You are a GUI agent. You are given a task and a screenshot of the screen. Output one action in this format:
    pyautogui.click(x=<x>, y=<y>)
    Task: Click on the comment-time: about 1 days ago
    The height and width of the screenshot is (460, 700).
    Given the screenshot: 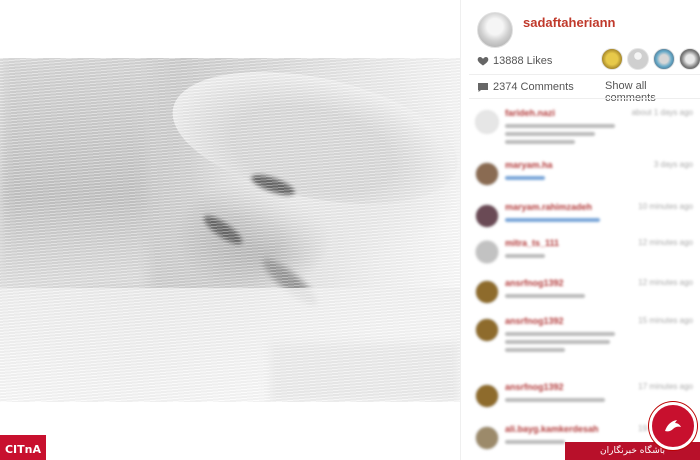 What is the action you would take?
    pyautogui.click(x=662, y=112)
    